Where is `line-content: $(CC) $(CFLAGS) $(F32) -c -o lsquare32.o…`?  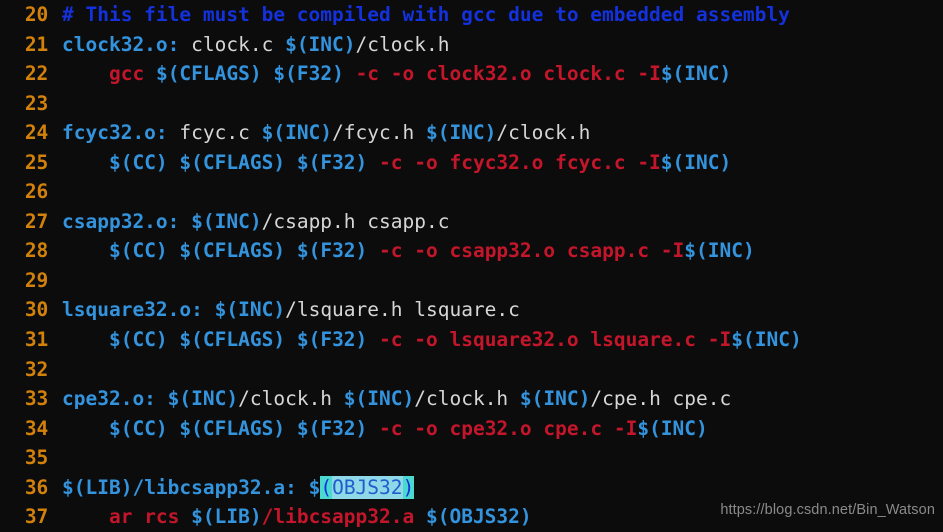 line-content: $(CC) $(CFLAGS) $(F32) -c -o lsquare32.o… is located at coordinates (425, 340).